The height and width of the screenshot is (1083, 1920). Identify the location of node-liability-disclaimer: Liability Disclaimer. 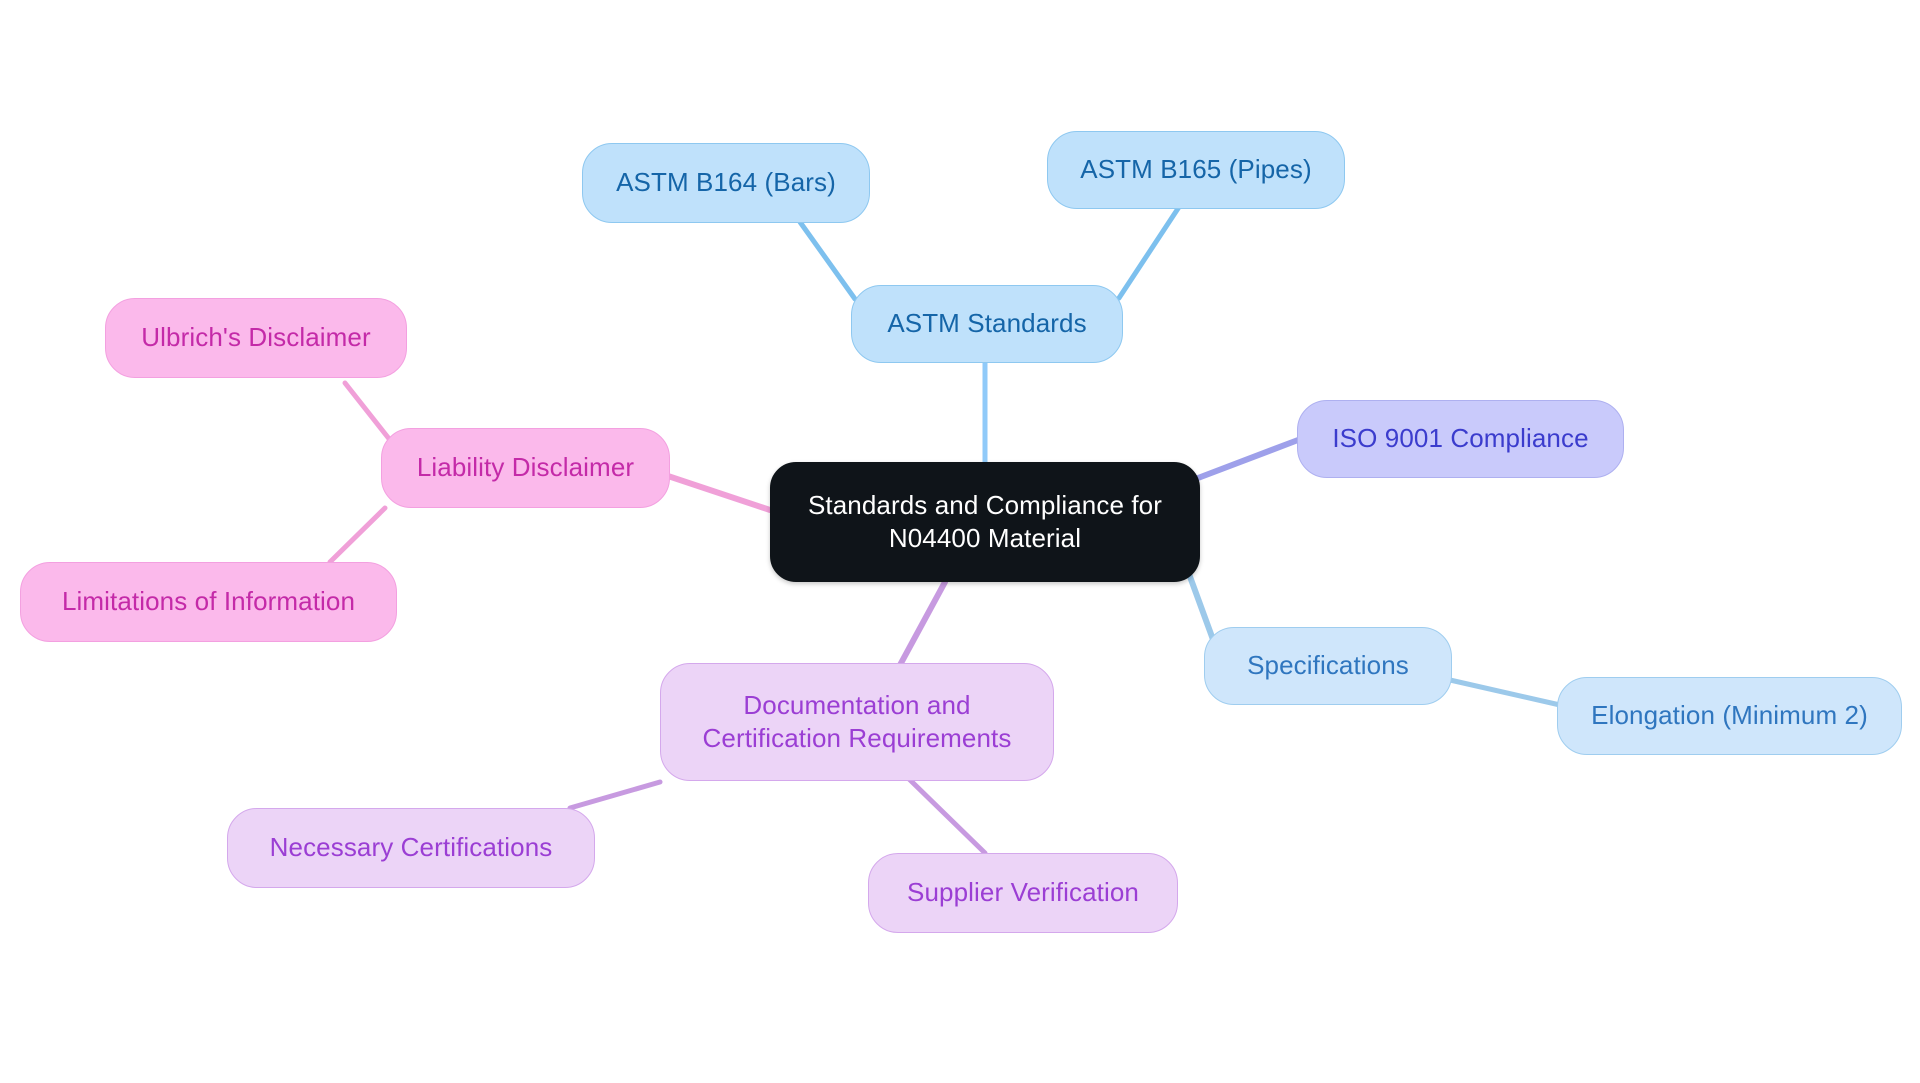
(525, 468).